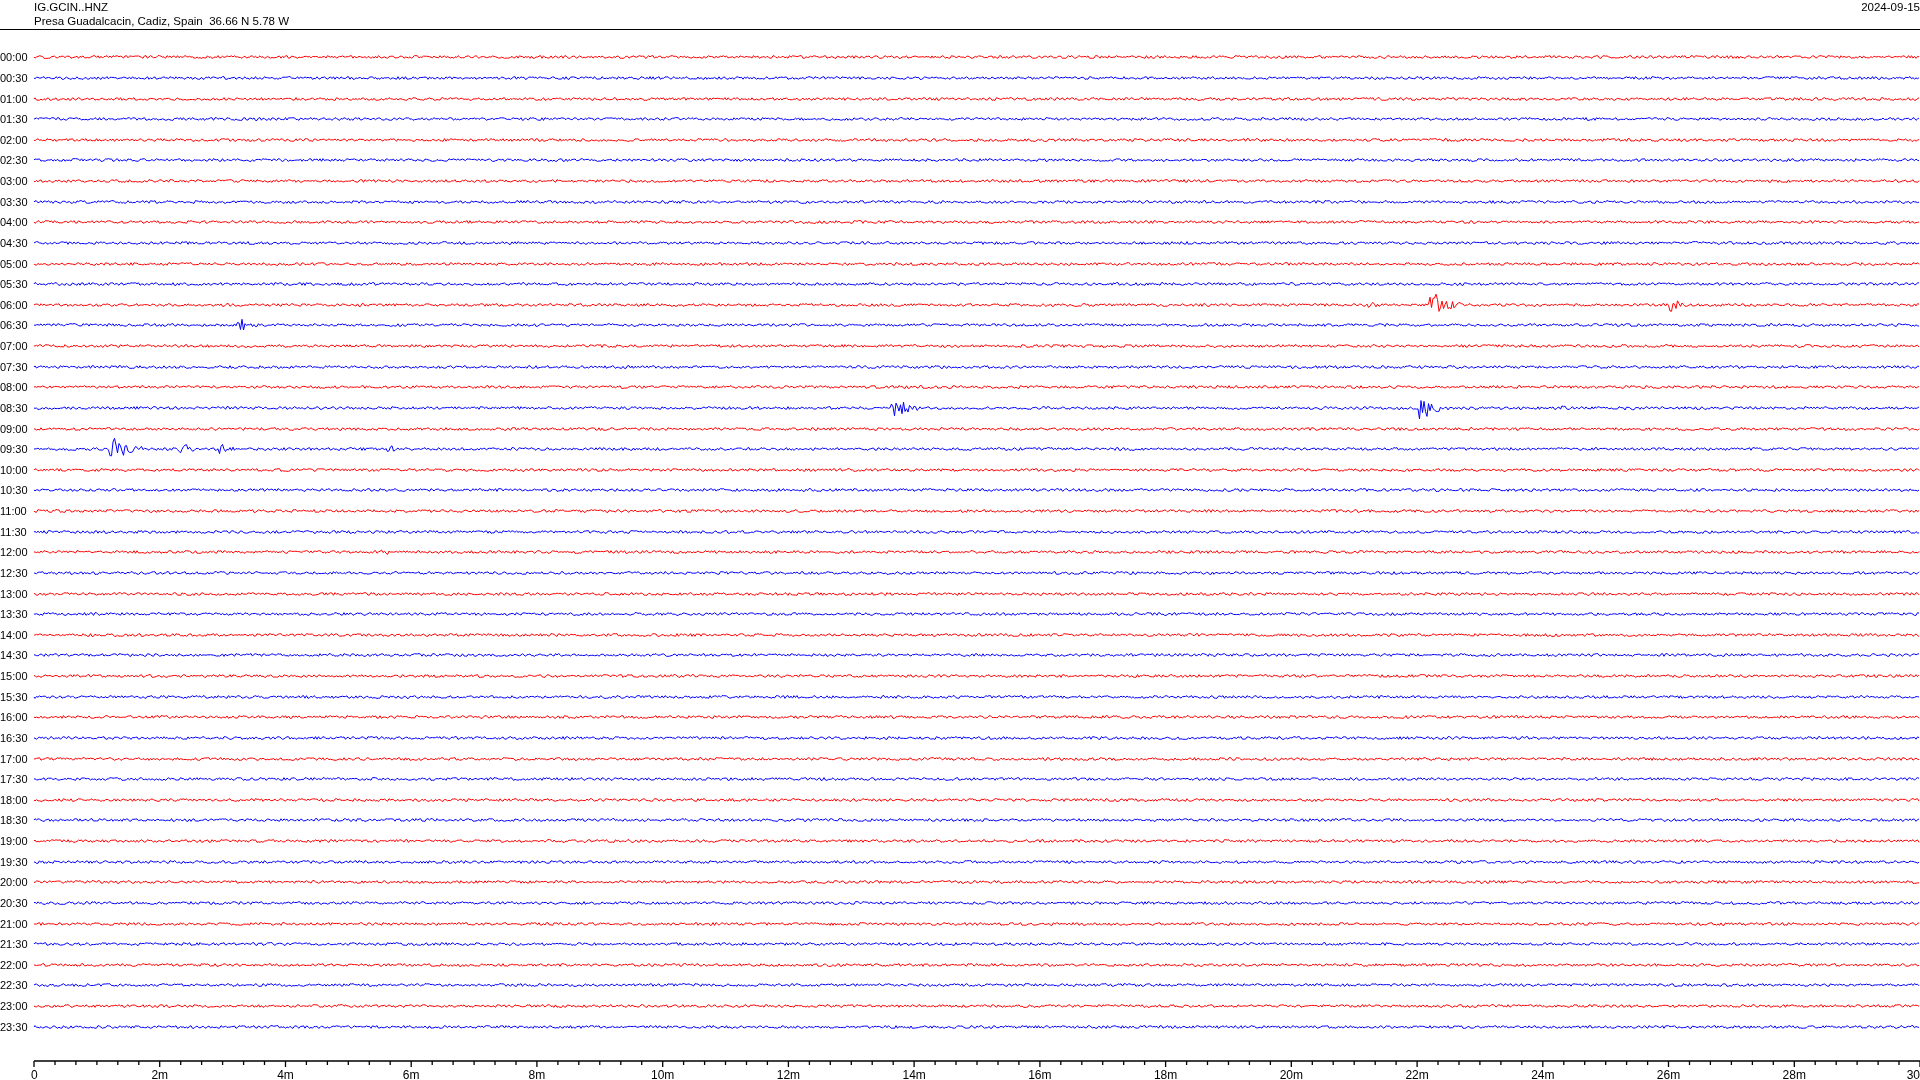  I want to click on axis-tick-label: 8m, so click(537, 1074).